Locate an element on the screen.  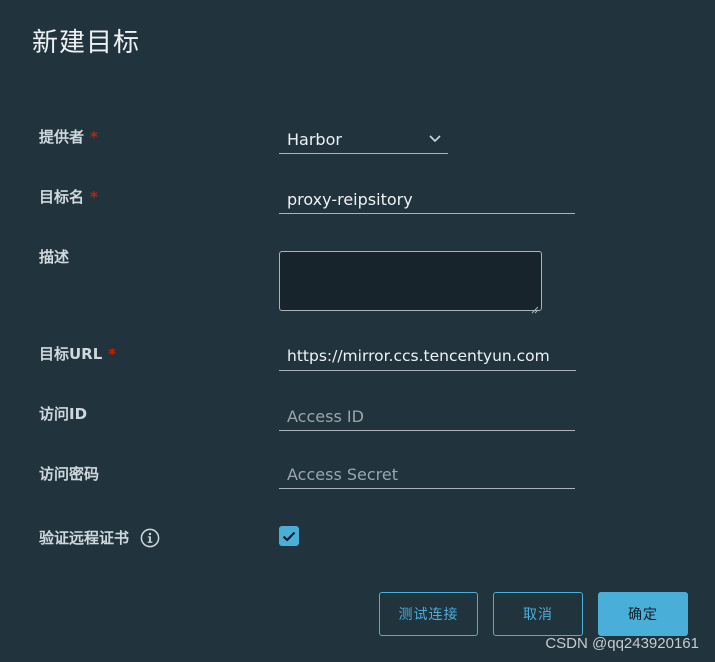
cancel-button: 取消 is located at coordinates (538, 614).